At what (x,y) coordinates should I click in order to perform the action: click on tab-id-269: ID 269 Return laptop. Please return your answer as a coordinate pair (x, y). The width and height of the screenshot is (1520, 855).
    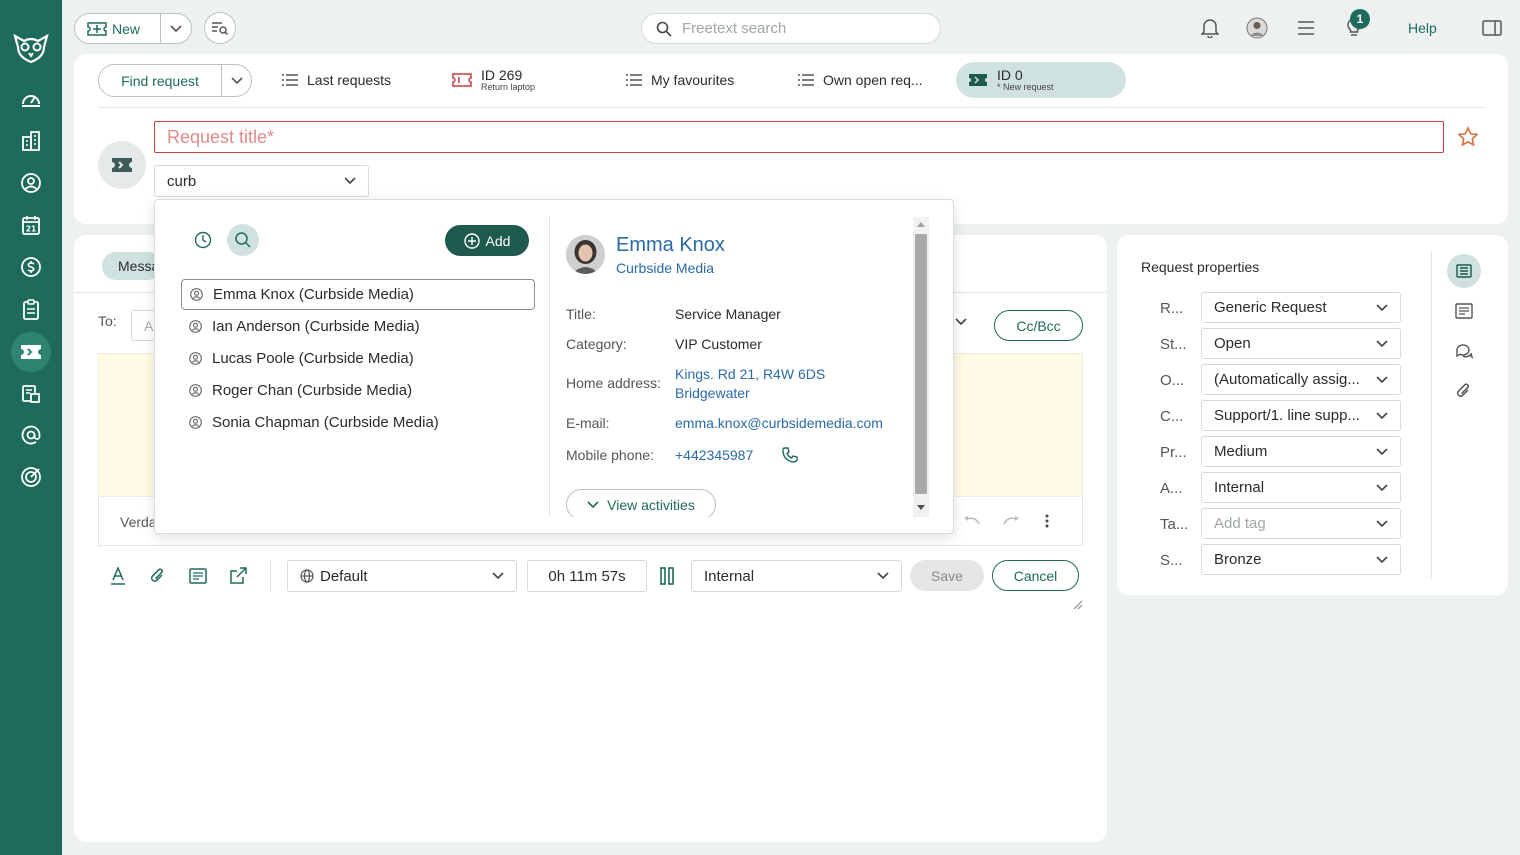
    Looking at the image, I should click on (493, 80).